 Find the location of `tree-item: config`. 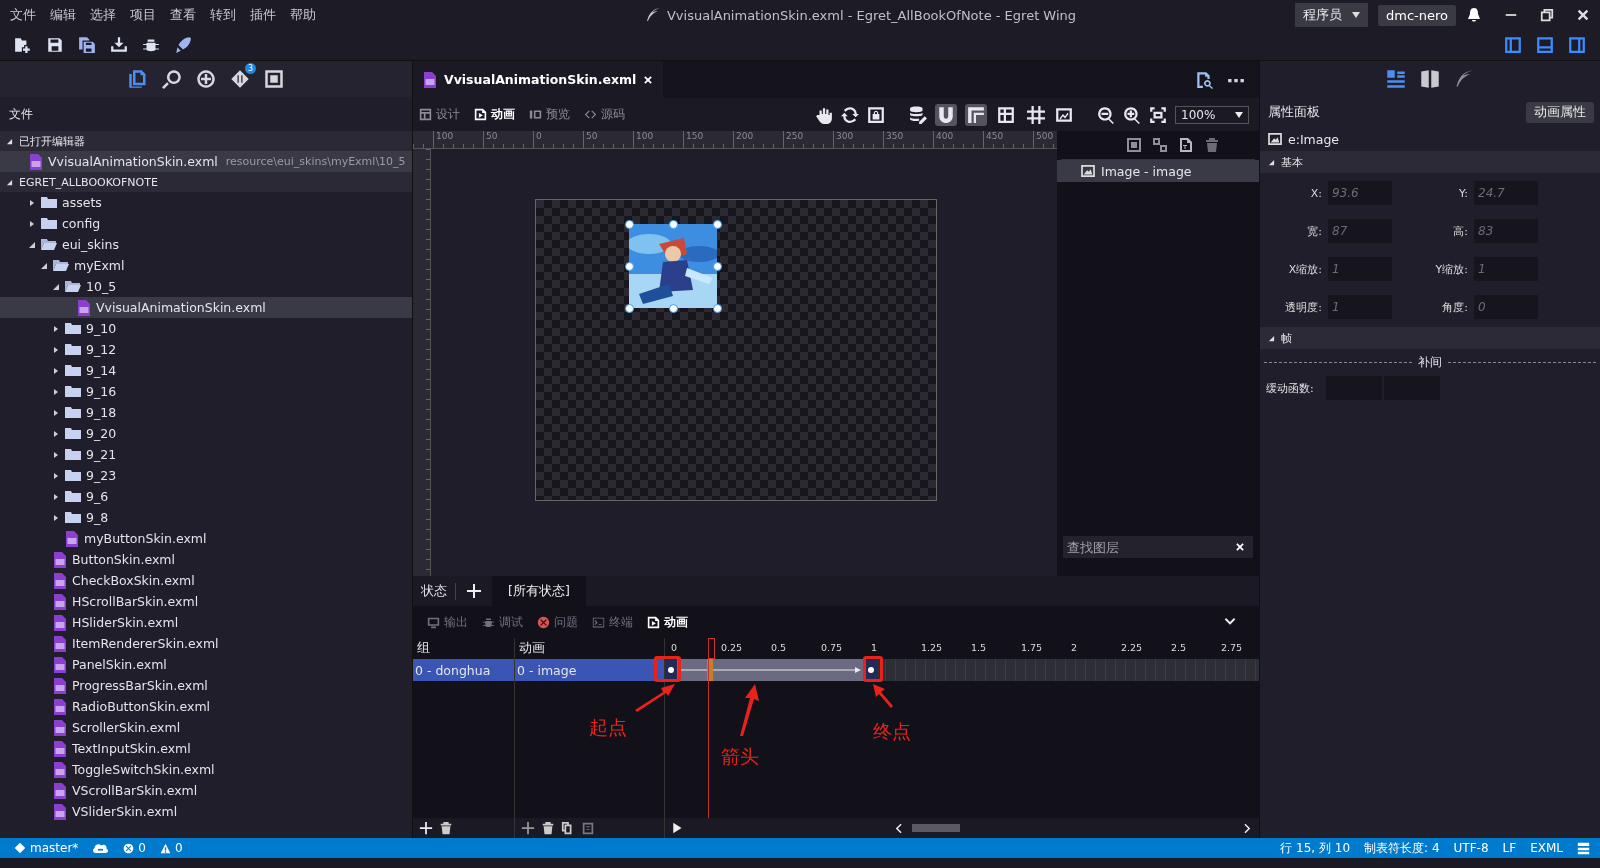

tree-item: config is located at coordinates (206, 223).